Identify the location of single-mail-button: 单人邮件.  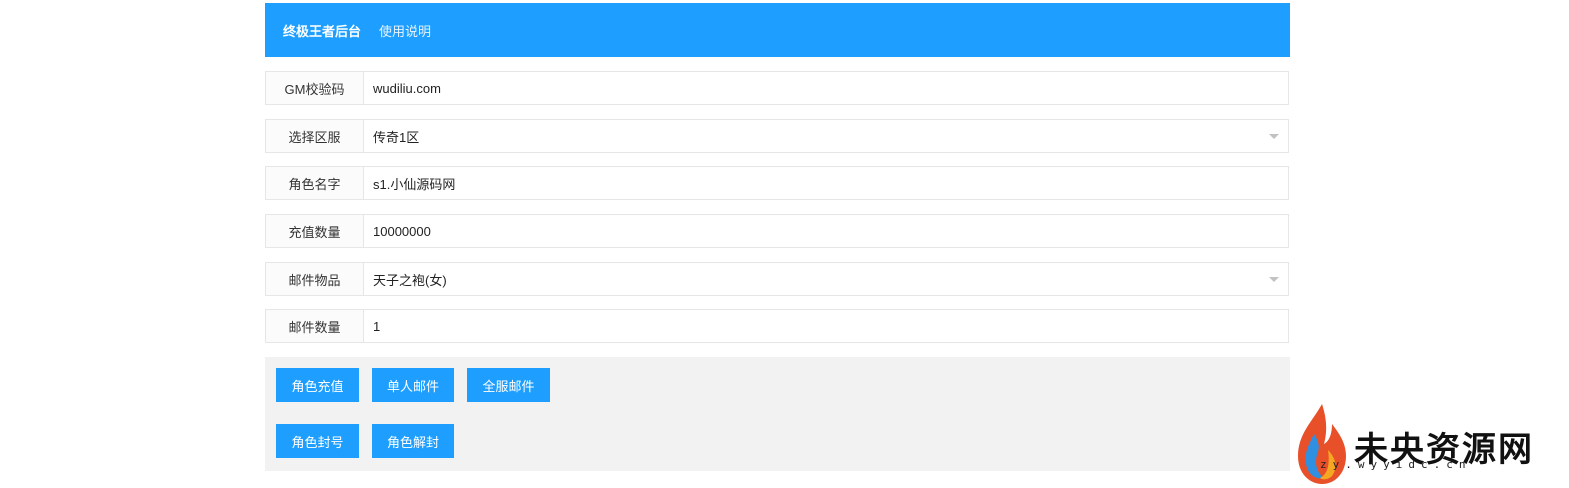
(413, 385).